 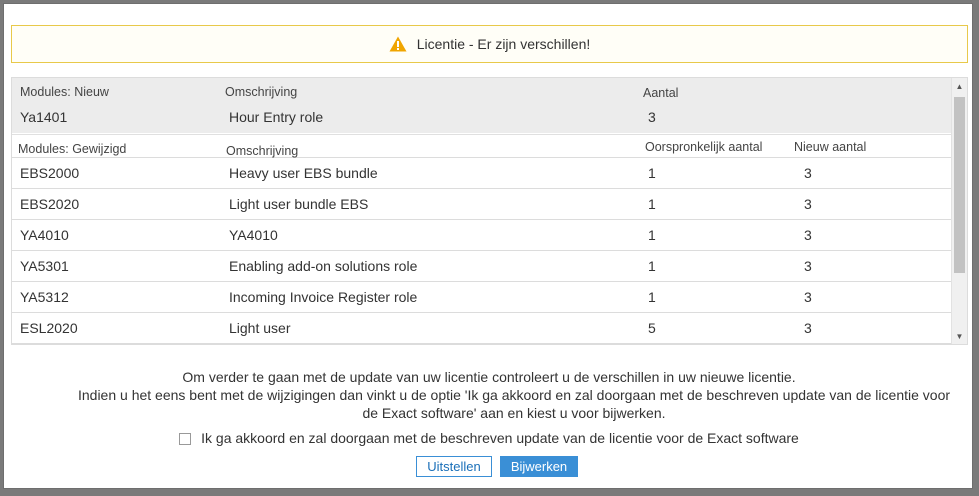 What do you see at coordinates (454, 466) in the screenshot?
I see `postpone-button: Uitstellen` at bounding box center [454, 466].